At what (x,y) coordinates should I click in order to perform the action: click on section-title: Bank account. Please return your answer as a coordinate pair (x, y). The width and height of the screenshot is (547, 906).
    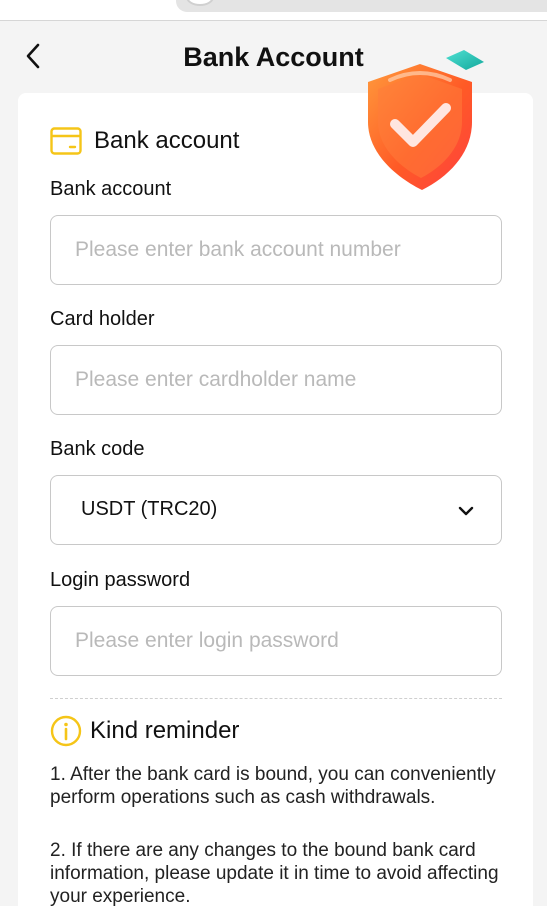
    Looking at the image, I should click on (167, 140).